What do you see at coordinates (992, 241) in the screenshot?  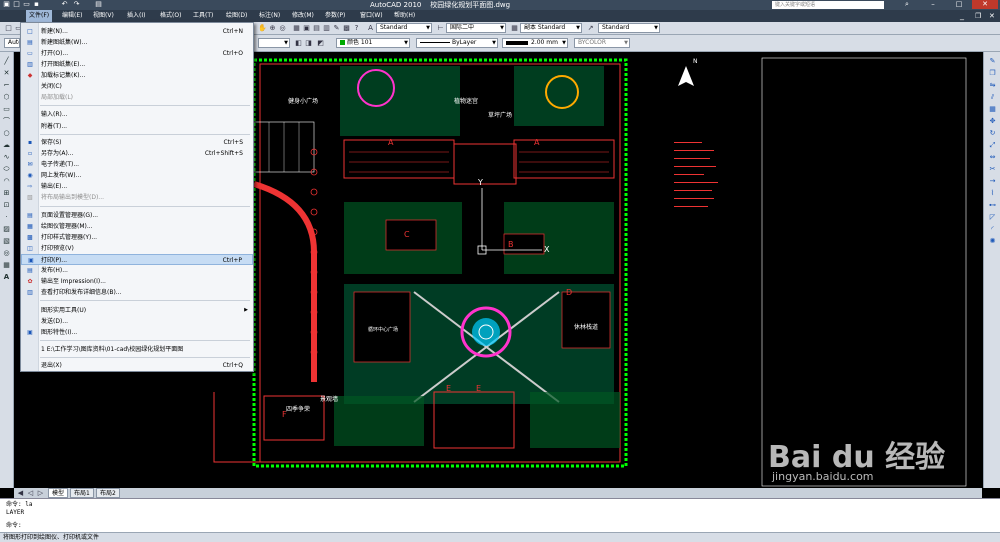 I see `explode-icon: ✺` at bounding box center [992, 241].